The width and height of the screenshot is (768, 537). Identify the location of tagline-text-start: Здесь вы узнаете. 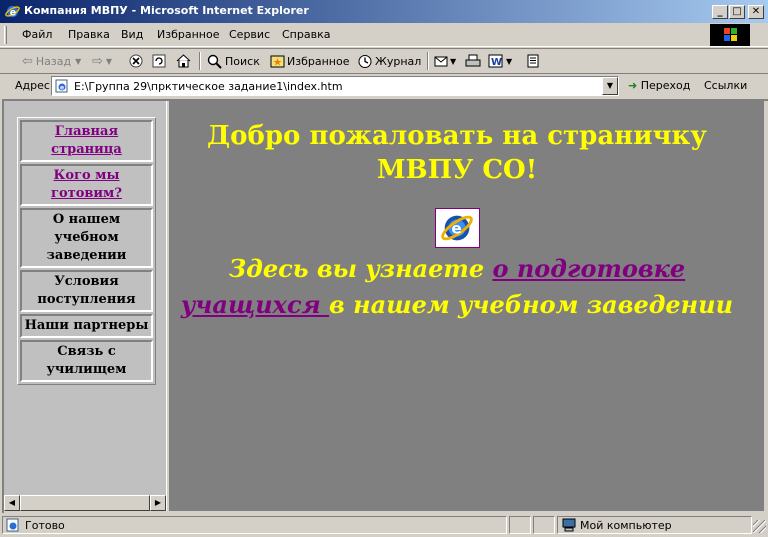
(360, 268).